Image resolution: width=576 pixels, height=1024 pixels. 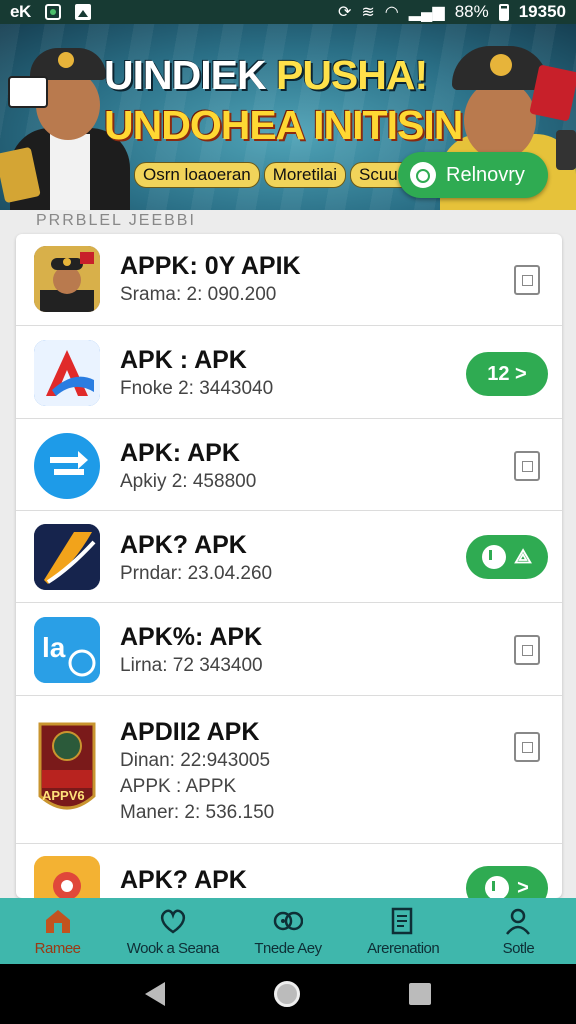 I want to click on list-item: APPK: 0Y APIK Srama: 2: 090.200, so click(x=289, y=280).